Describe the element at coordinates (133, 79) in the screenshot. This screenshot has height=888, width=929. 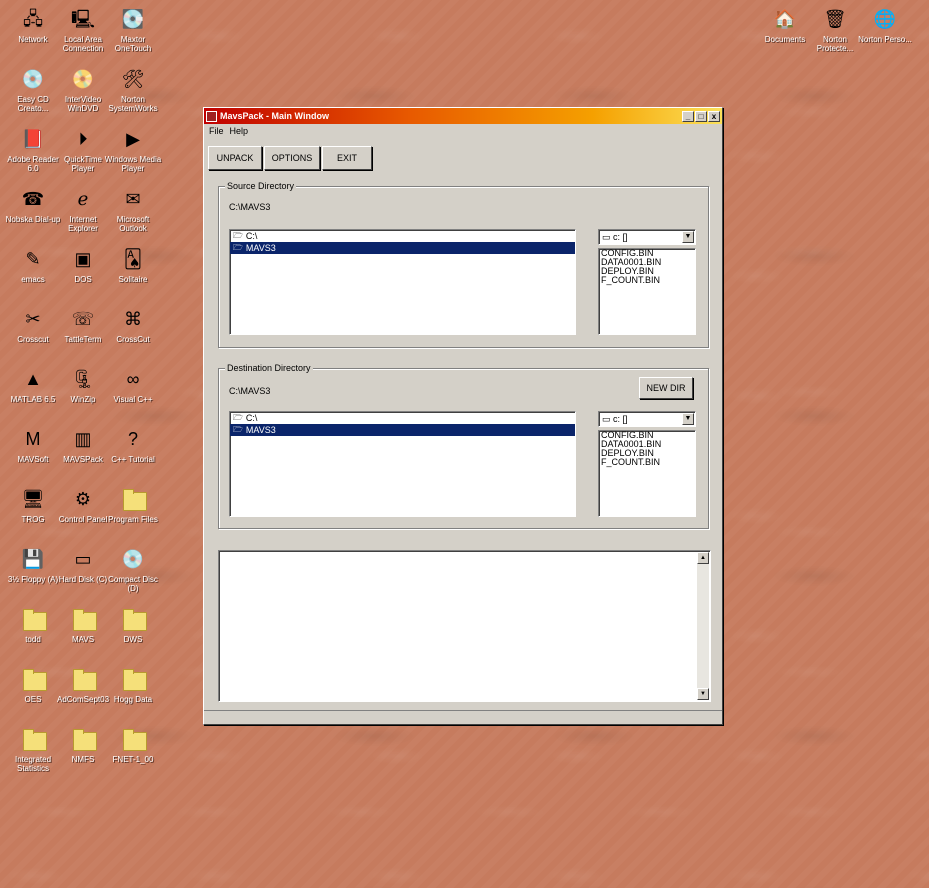
I see `norton-systemworks-icon: 🛠` at that location.